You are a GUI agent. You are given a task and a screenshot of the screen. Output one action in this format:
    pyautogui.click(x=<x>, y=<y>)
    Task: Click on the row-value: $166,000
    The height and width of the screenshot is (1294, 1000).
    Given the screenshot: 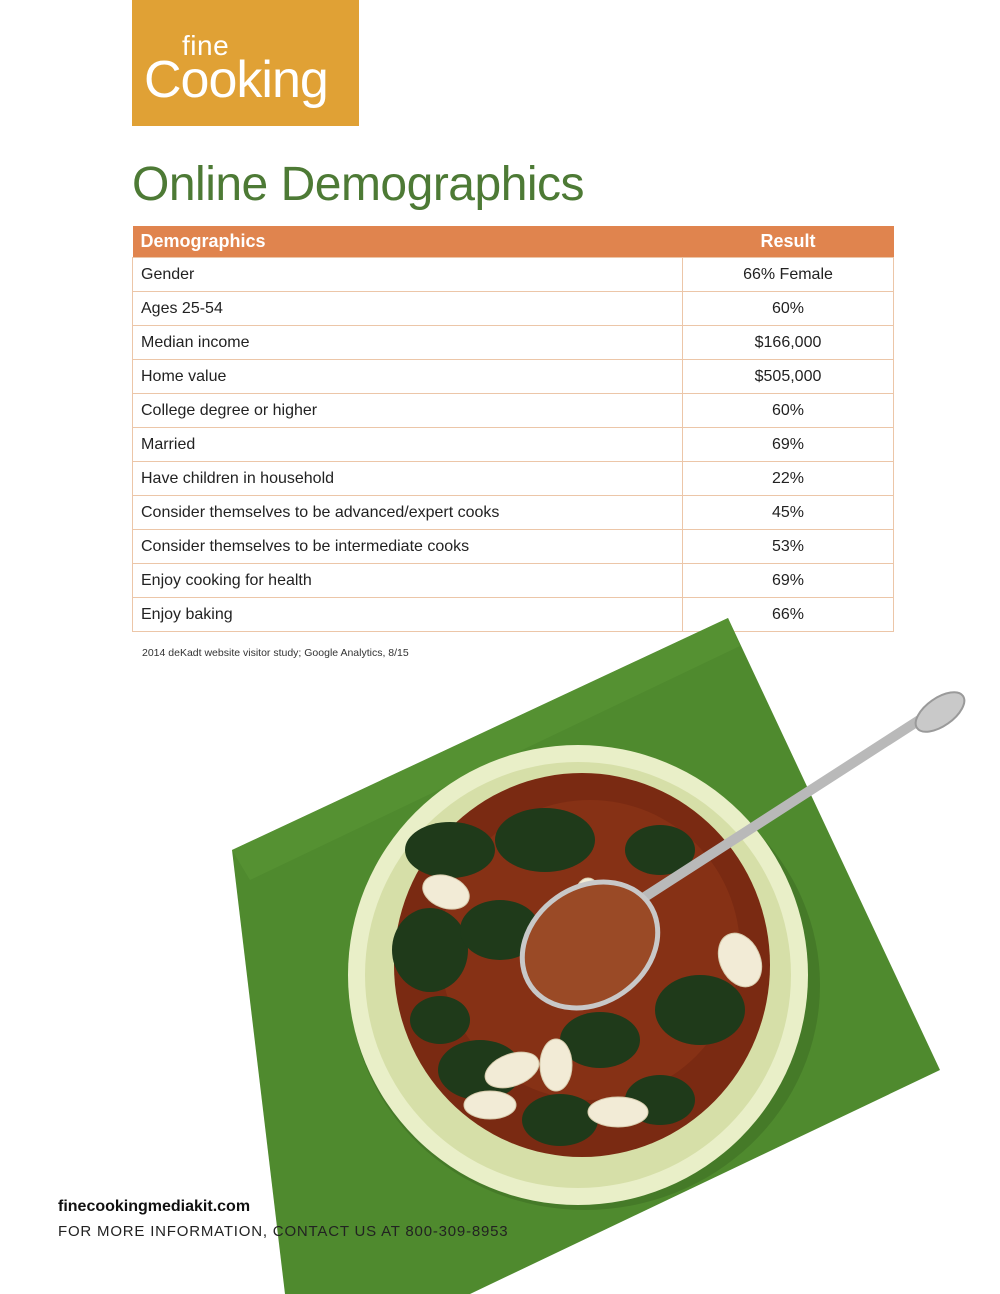 What is the action you would take?
    pyautogui.click(x=788, y=342)
    